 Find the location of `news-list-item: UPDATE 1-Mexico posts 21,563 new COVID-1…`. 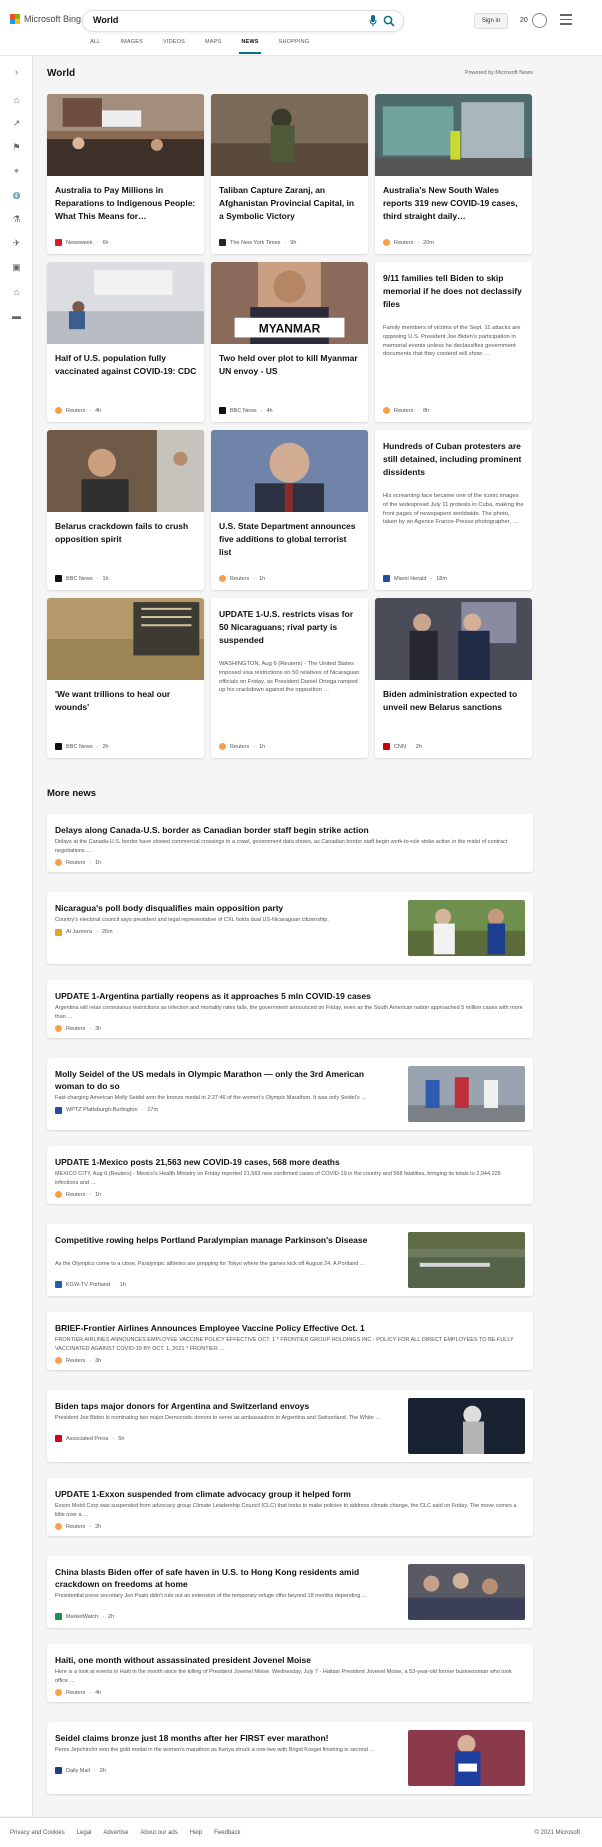

news-list-item: UPDATE 1-Mexico posts 21,563 new COVID-1… is located at coordinates (290, 1175).